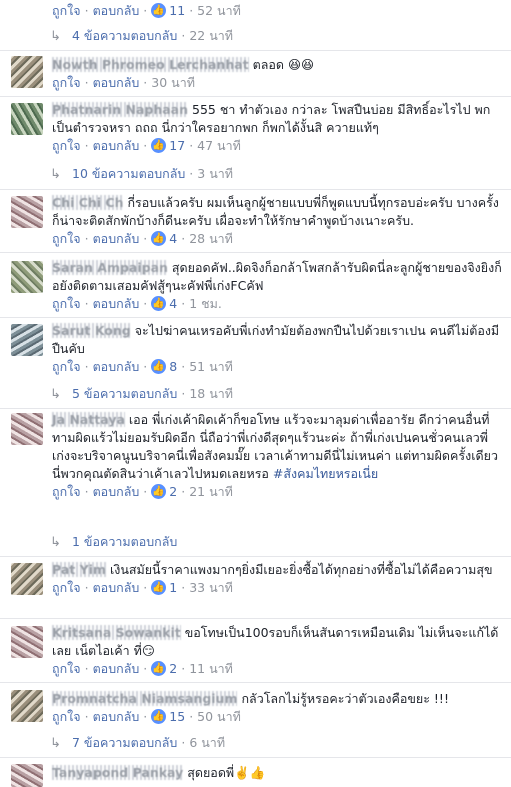  What do you see at coordinates (124, 35) in the screenshot?
I see `reply-count: 4 ข้อความตอบกลับ` at bounding box center [124, 35].